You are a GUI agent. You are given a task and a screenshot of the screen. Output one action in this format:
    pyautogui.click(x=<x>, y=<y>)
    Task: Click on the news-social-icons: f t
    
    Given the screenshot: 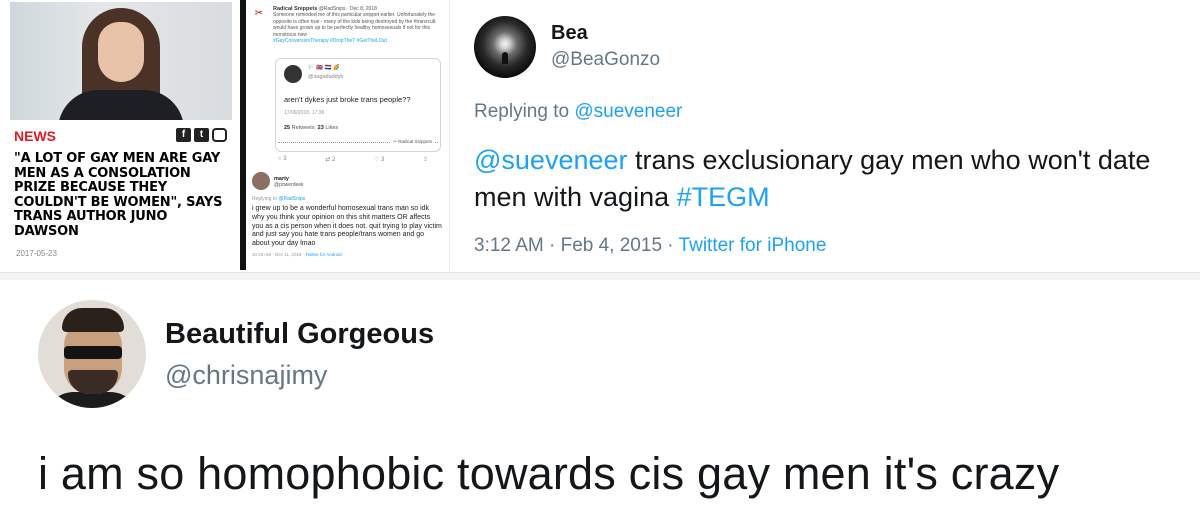 What is the action you would take?
    pyautogui.click(x=201, y=135)
    